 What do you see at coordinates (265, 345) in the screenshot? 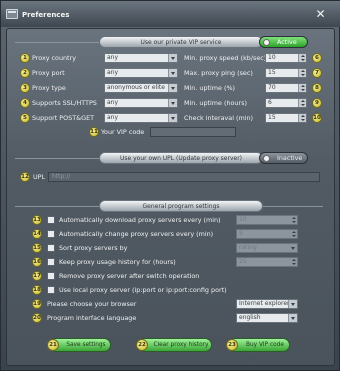
I see `buy-vip-label: Buy VIP code` at bounding box center [265, 345].